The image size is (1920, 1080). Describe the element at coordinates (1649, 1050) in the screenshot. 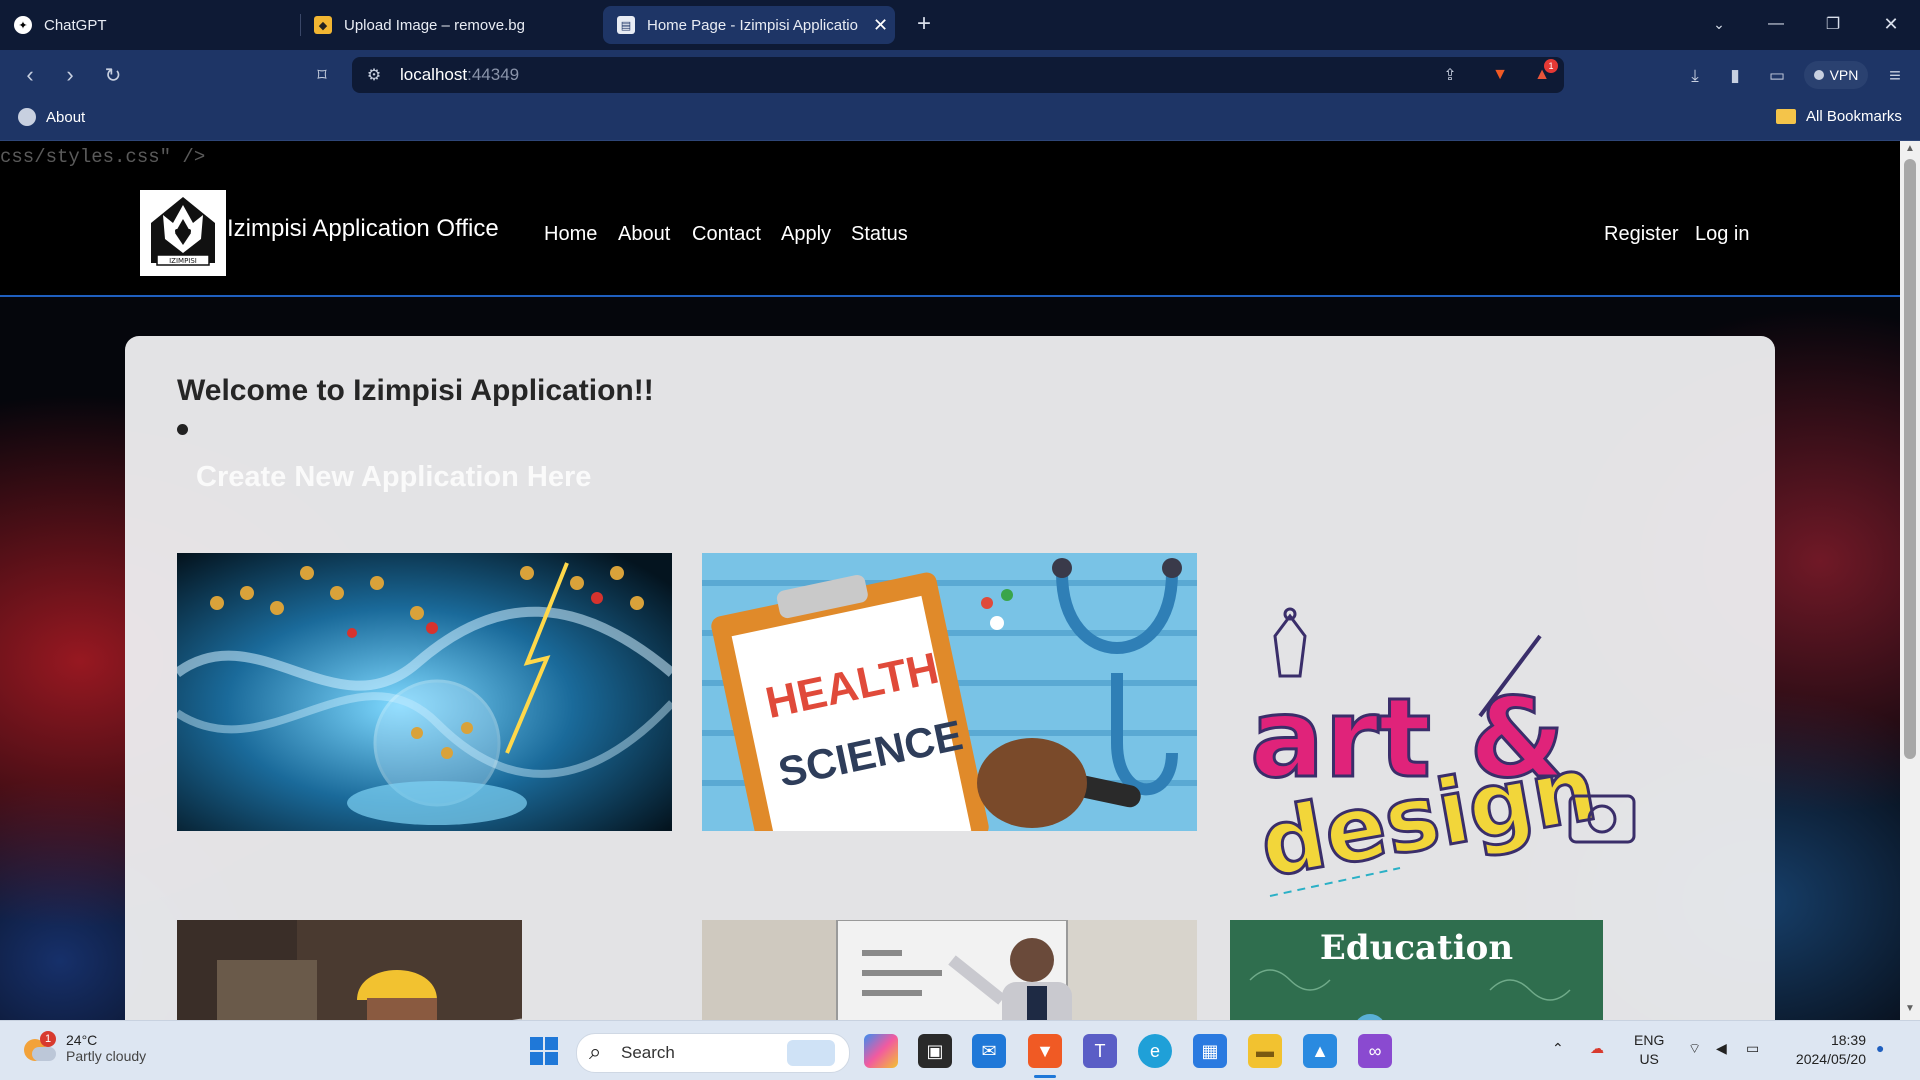

I see `language-indicator: ENG US` at that location.